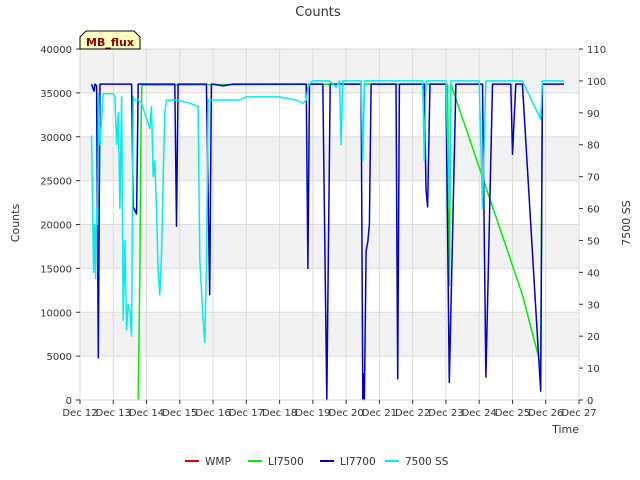 This screenshot has height=480, width=640. Describe the element at coordinates (113, 413) in the screenshot. I see `x-tick-label: Dec 13` at that location.